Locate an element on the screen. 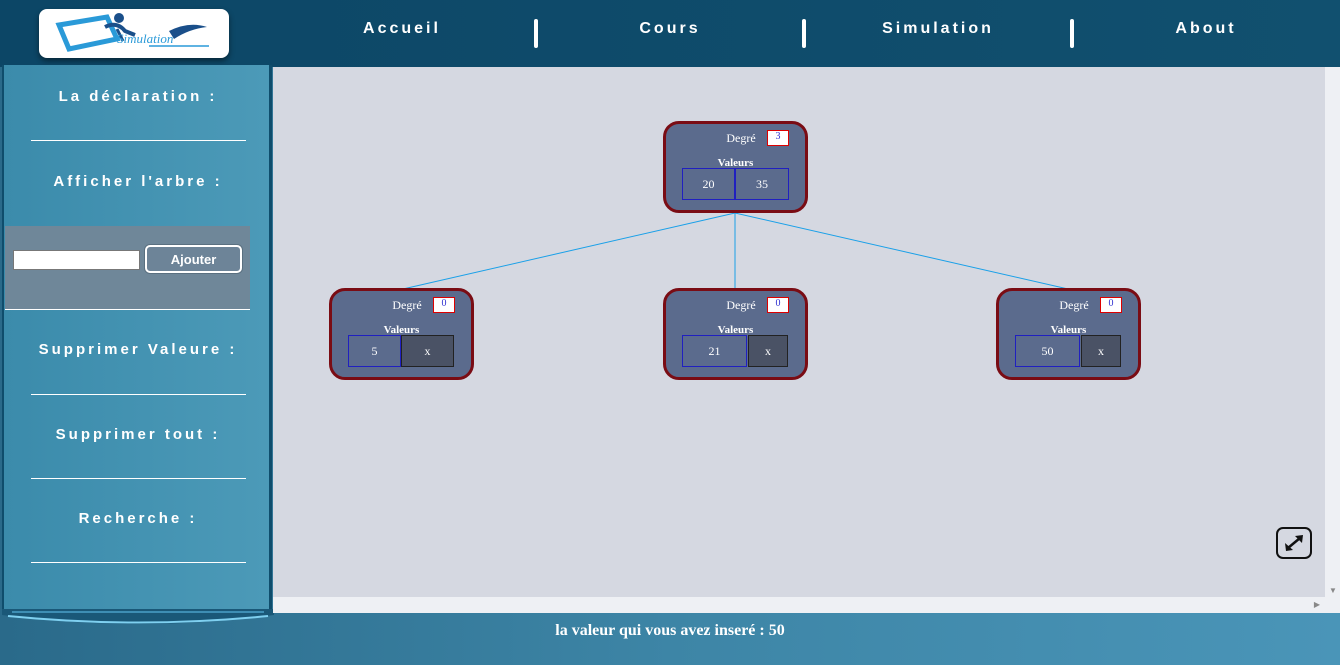 The height and width of the screenshot is (665, 1340). node-value-cell: 21 is located at coordinates (714, 351).